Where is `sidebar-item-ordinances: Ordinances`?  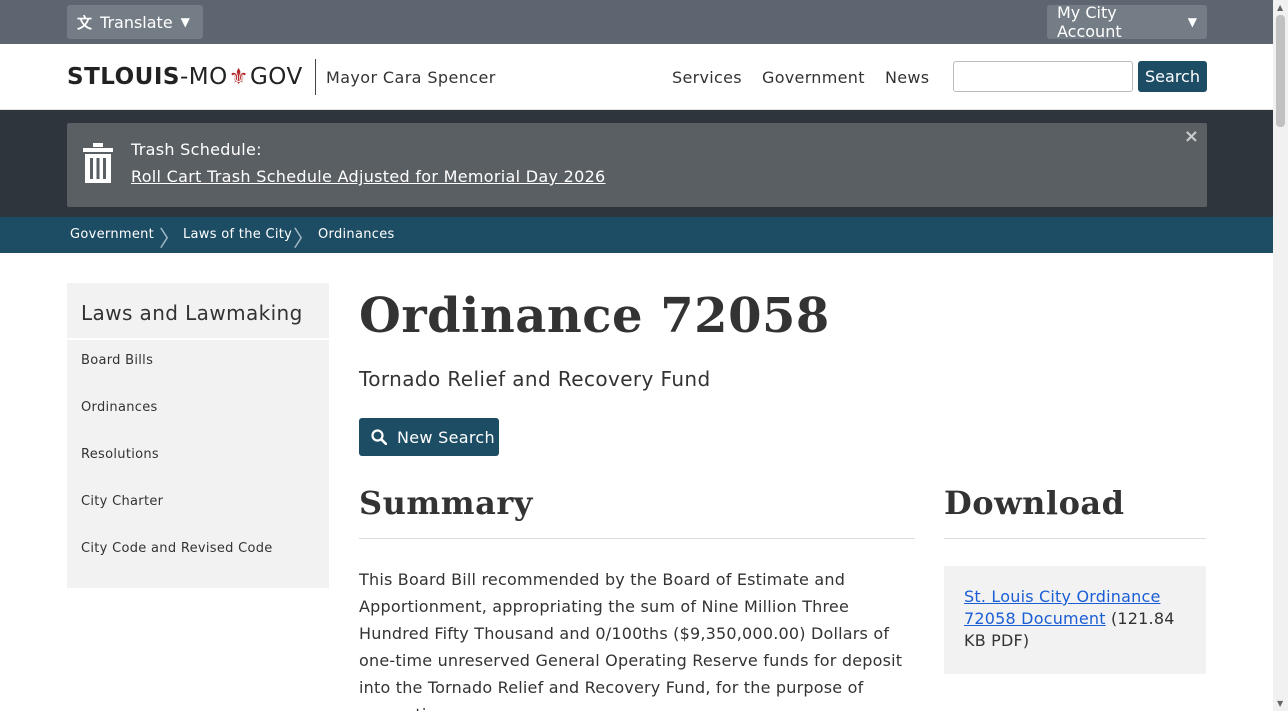
sidebar-item-ordinances: Ordinances is located at coordinates (119, 407).